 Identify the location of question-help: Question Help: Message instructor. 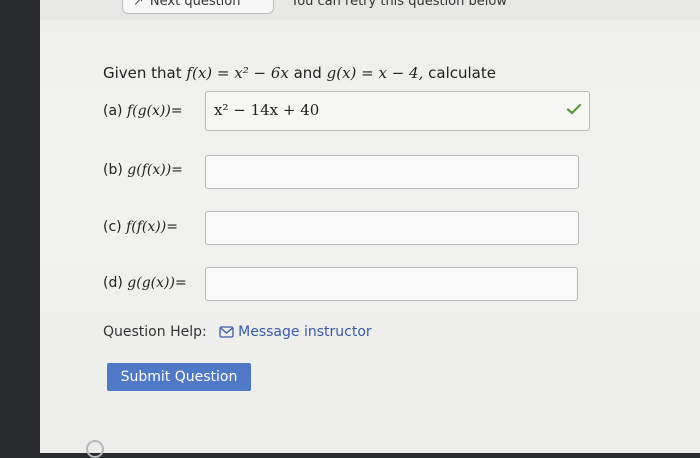
(237, 332).